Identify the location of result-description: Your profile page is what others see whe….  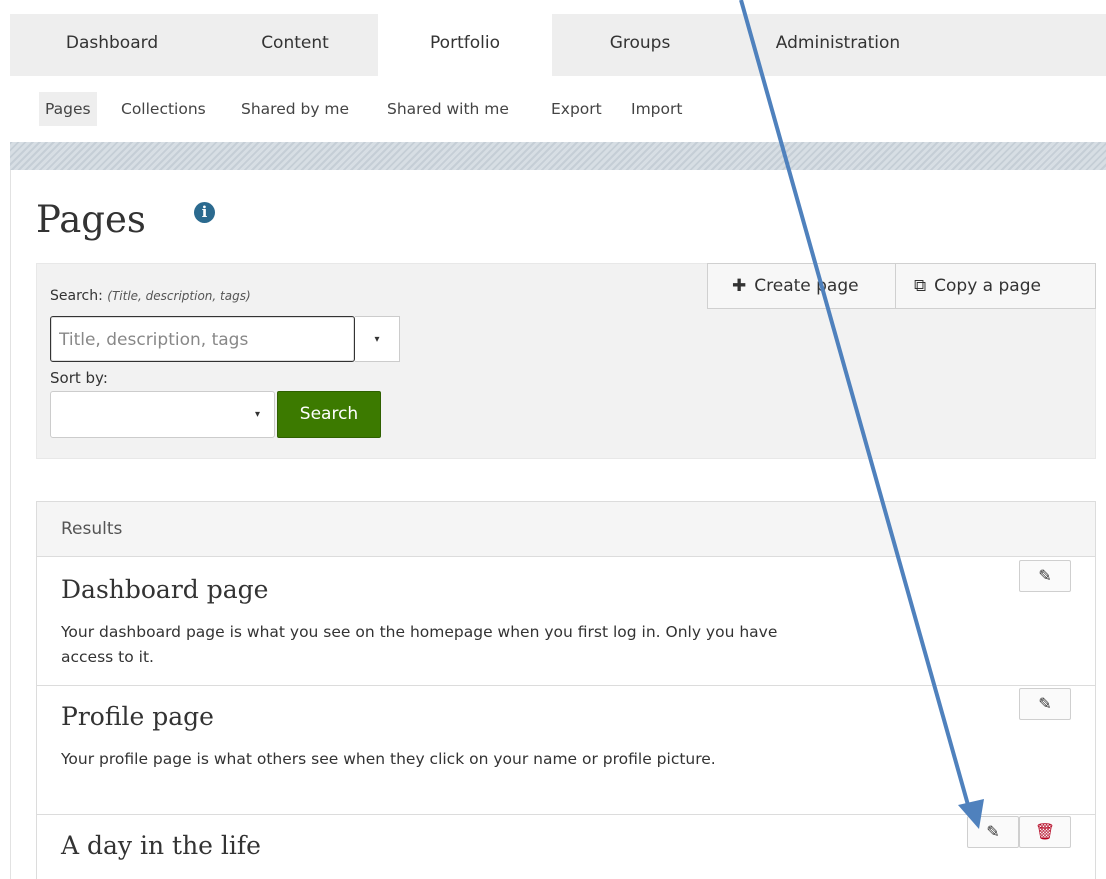
(388, 759).